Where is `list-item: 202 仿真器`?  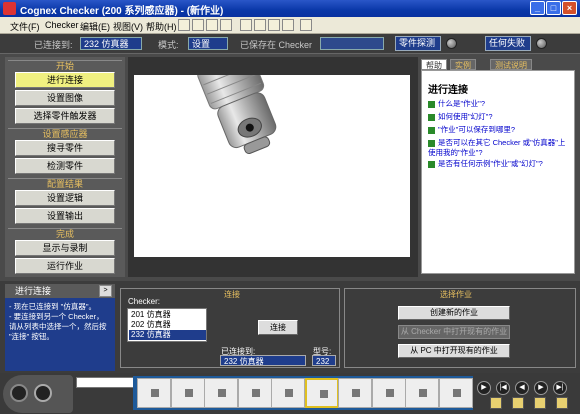
list-item: 202 仿真器 is located at coordinates (167, 325).